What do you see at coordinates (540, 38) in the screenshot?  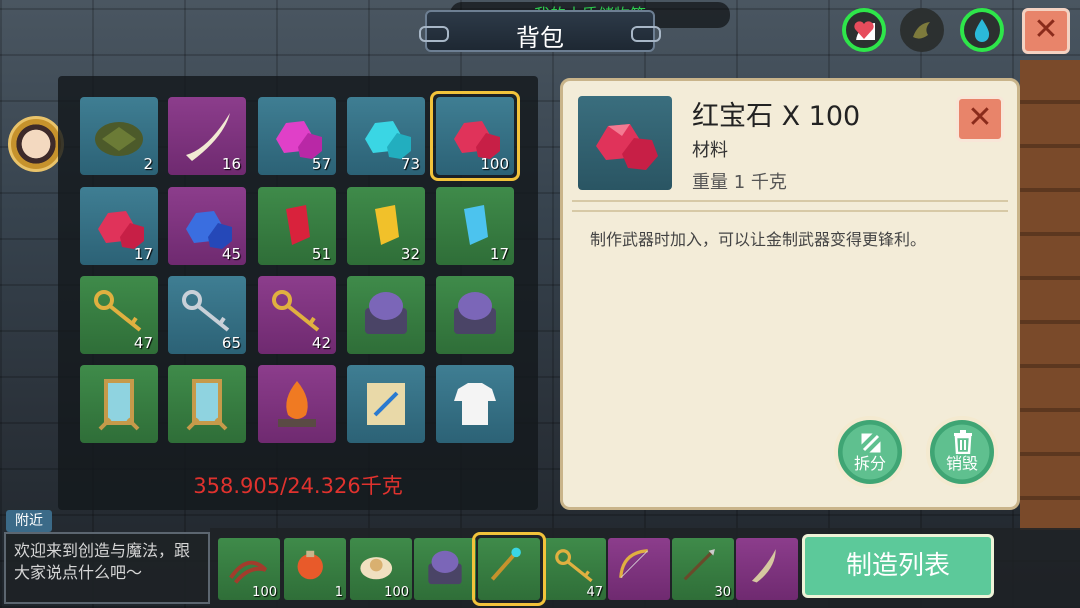 I see `page-title: 背包` at bounding box center [540, 38].